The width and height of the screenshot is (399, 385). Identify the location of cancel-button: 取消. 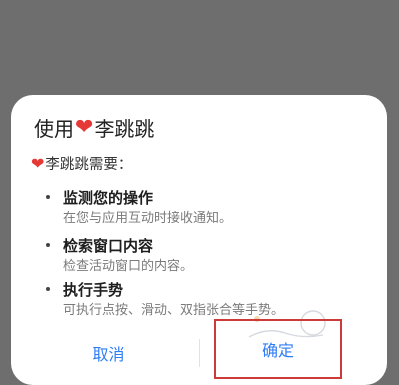
(108, 353).